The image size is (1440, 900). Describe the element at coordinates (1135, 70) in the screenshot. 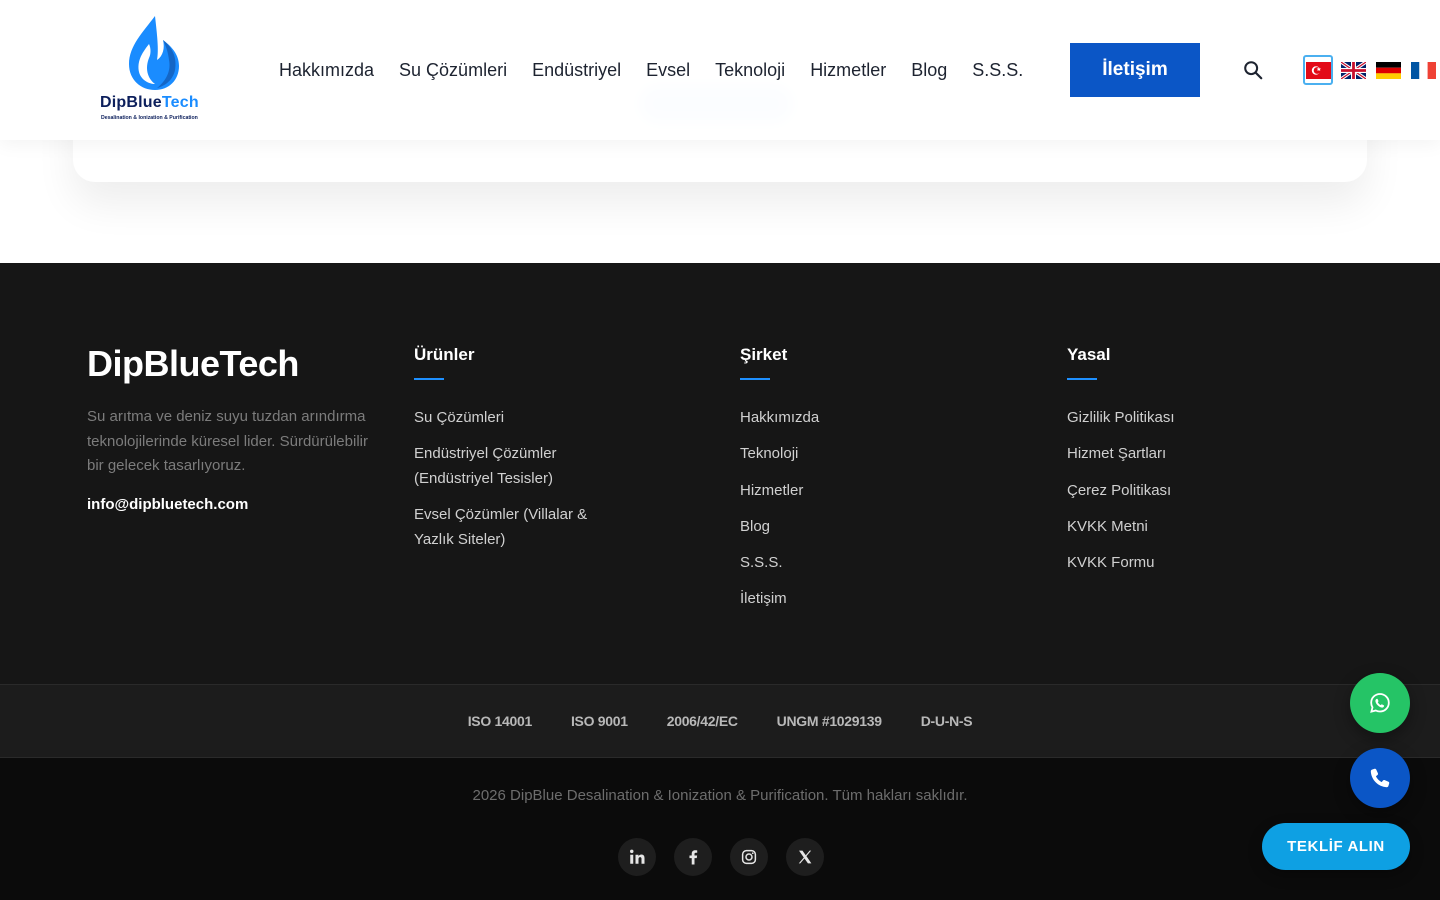

I see `contact-button: İletişim` at that location.